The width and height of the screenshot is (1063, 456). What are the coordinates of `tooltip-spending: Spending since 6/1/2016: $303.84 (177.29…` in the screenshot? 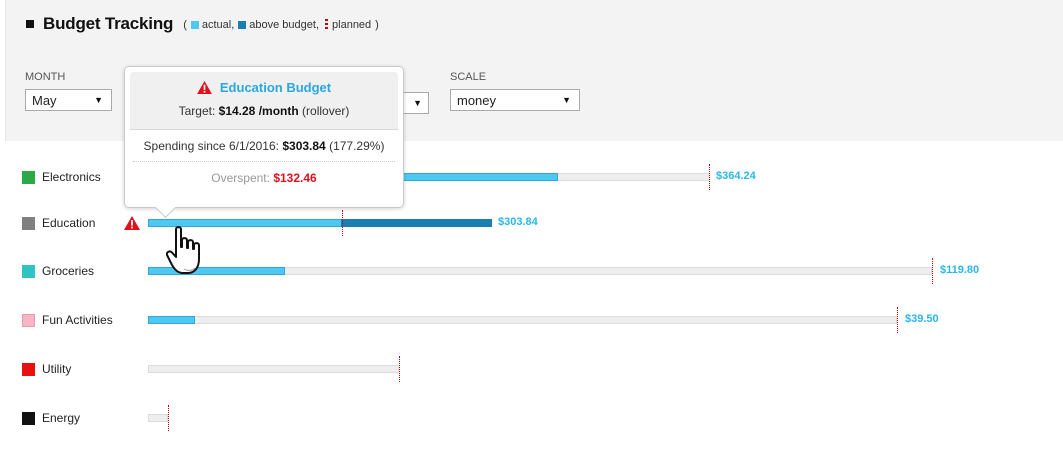 It's located at (264, 145).